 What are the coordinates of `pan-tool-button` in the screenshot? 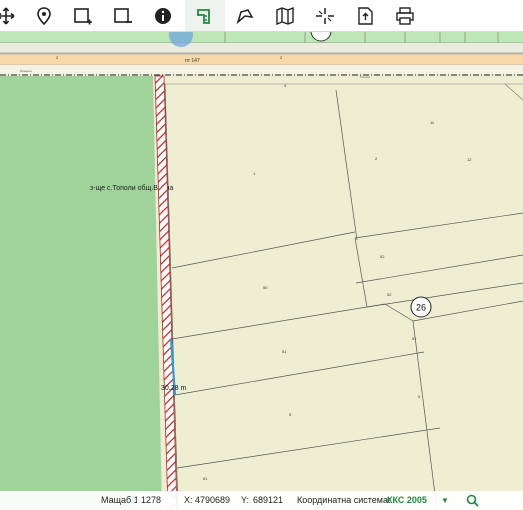 It's located at (13, 15).